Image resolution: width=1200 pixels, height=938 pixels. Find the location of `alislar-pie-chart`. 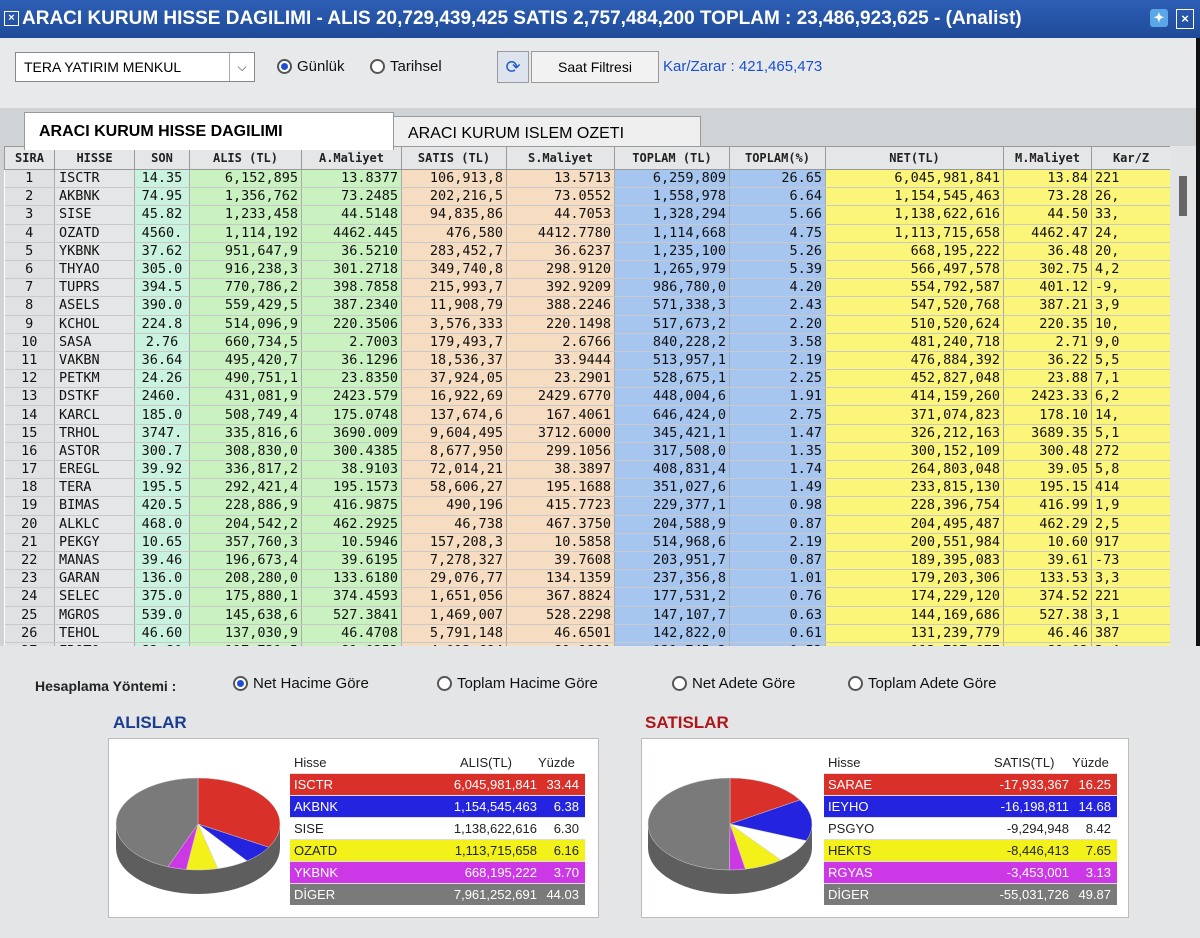

alislar-pie-chart is located at coordinates (198, 835).